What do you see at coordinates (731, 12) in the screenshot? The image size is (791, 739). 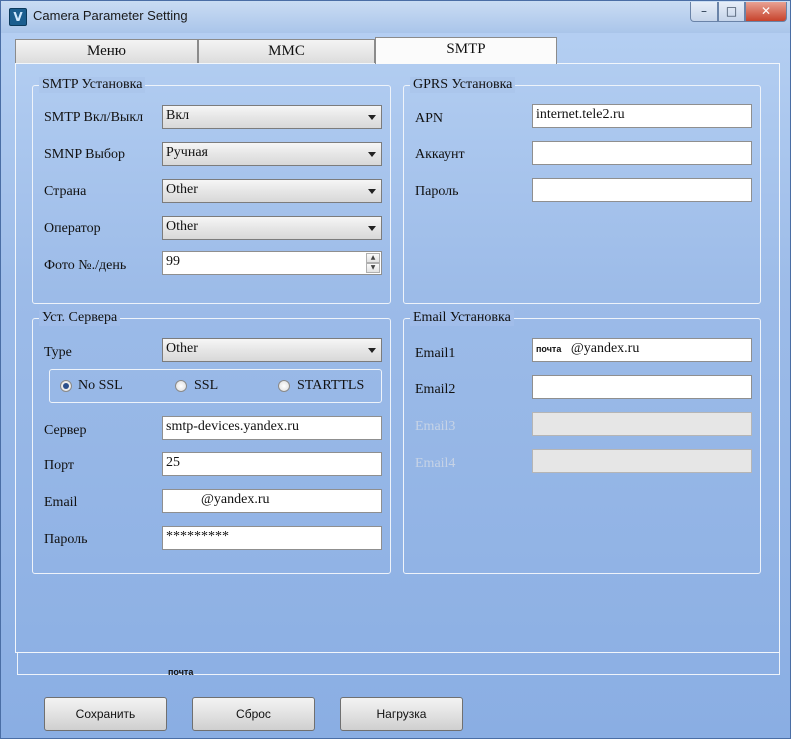 I see `maximize-button: □` at bounding box center [731, 12].